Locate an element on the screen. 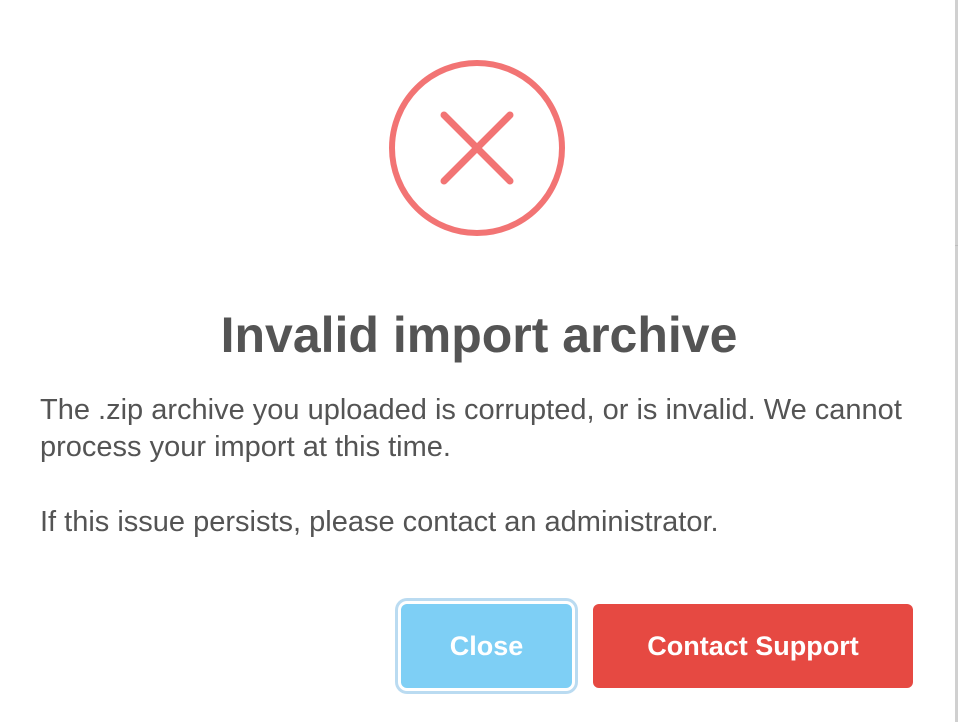 The image size is (958, 722). error-x-circle-icon is located at coordinates (477, 148).